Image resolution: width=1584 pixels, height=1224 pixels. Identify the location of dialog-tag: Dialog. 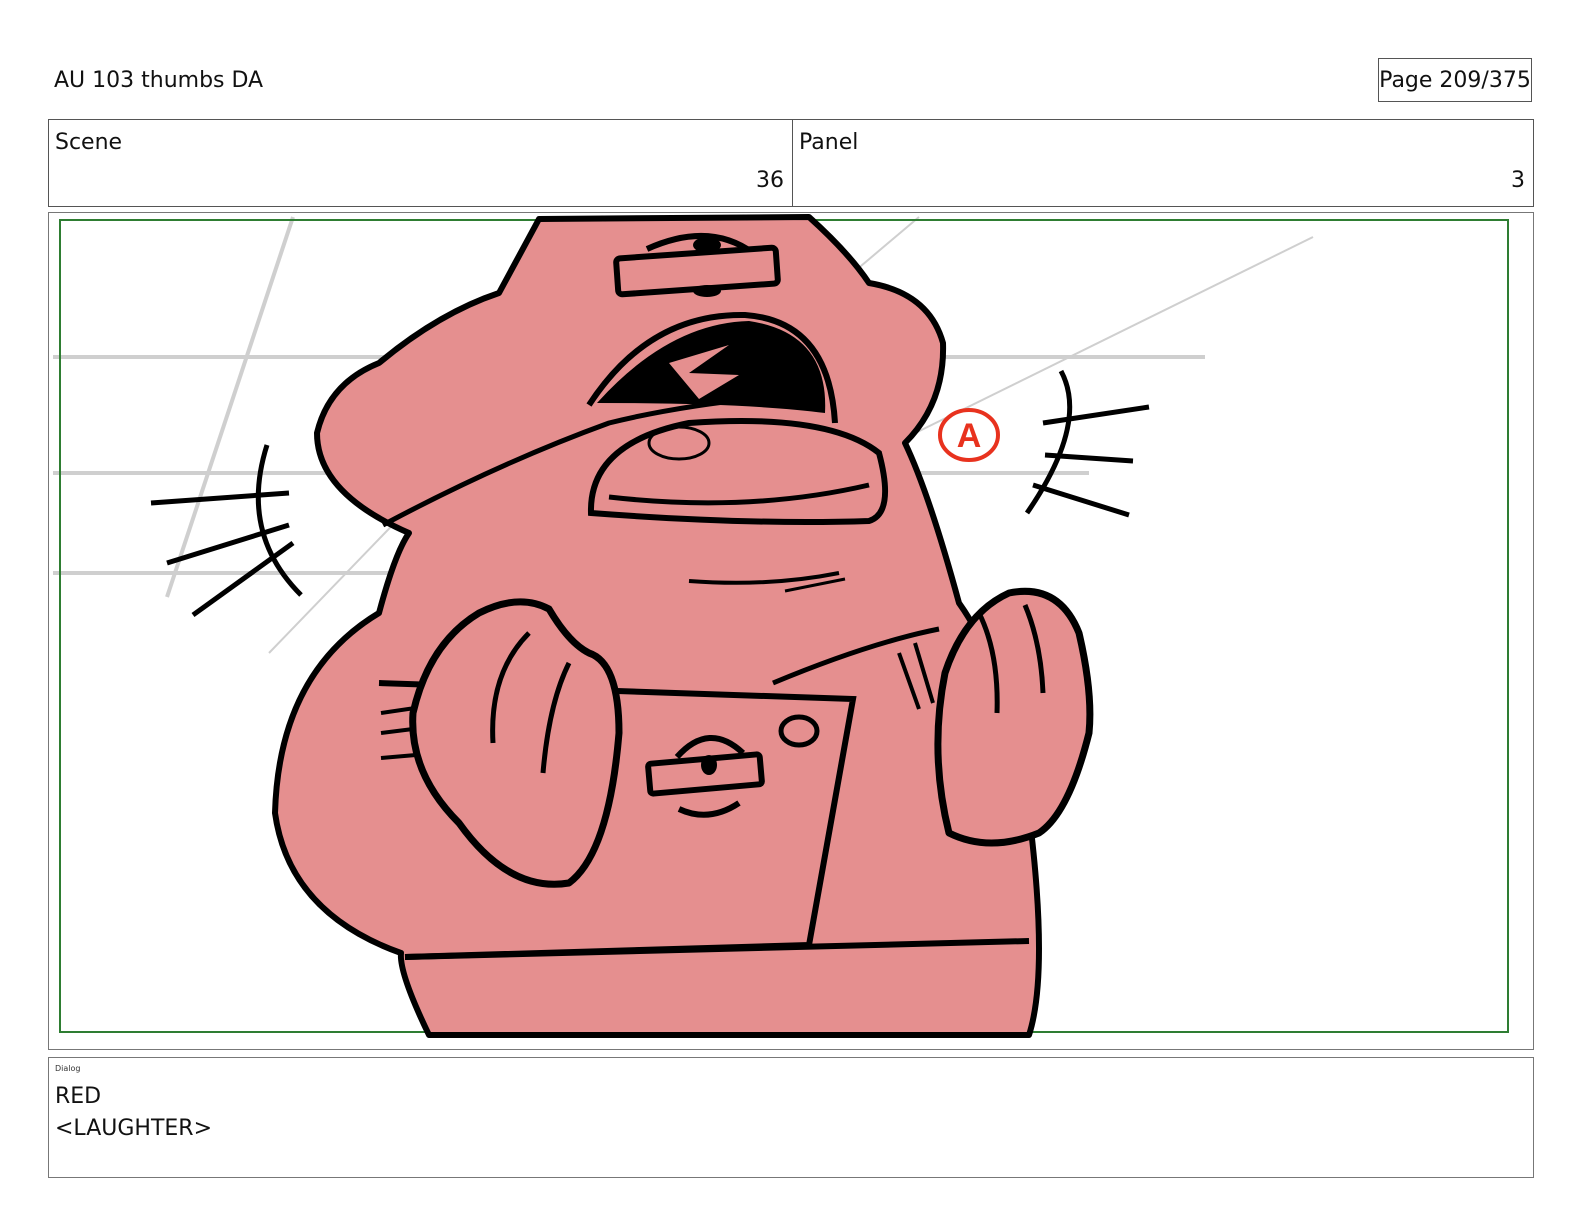
(68, 1068).